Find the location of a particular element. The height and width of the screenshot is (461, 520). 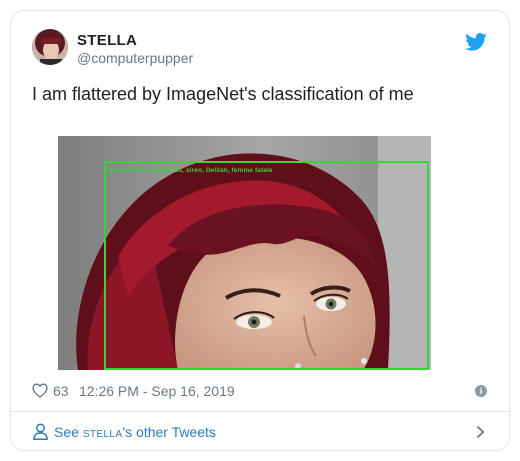

heart-icon is located at coordinates (40, 391).